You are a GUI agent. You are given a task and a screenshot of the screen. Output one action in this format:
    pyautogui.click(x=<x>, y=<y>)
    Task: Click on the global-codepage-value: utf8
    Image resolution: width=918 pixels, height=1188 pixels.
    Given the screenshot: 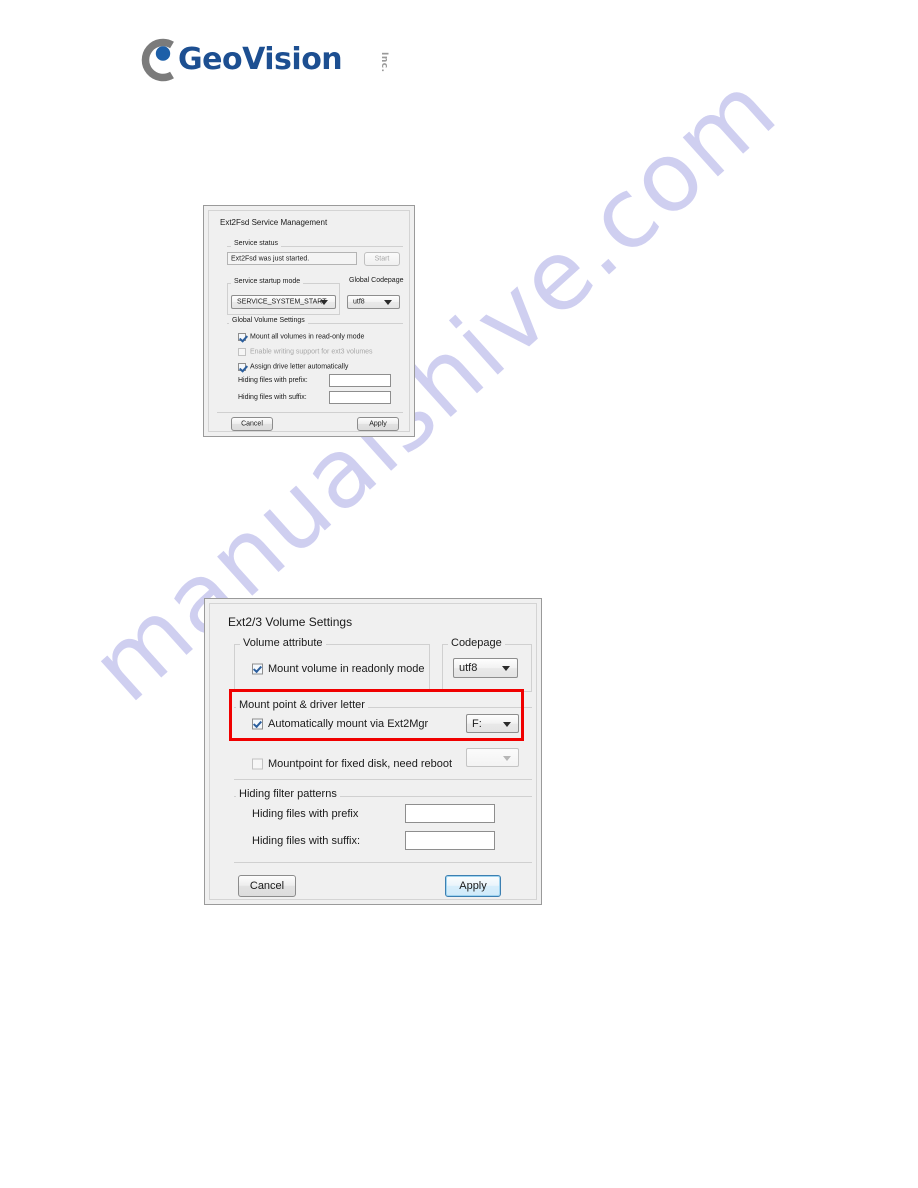 What is the action you would take?
    pyautogui.click(x=359, y=302)
    